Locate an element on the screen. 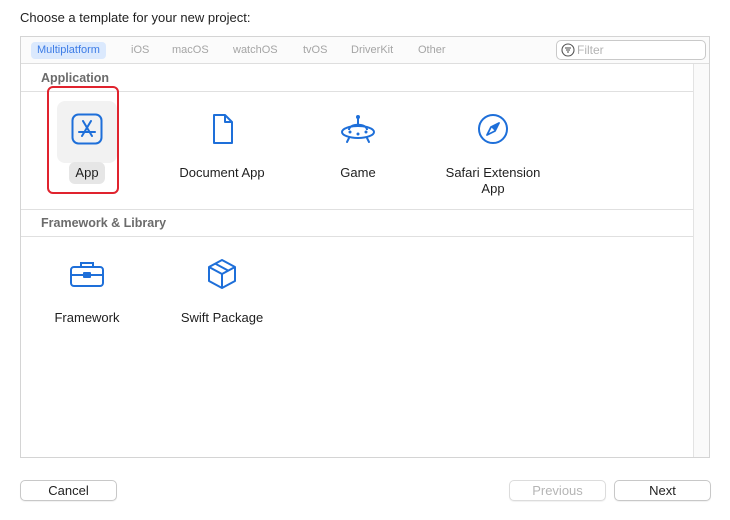 The image size is (730, 520). tab-multiplatform: Multiplatform is located at coordinates (68, 50).